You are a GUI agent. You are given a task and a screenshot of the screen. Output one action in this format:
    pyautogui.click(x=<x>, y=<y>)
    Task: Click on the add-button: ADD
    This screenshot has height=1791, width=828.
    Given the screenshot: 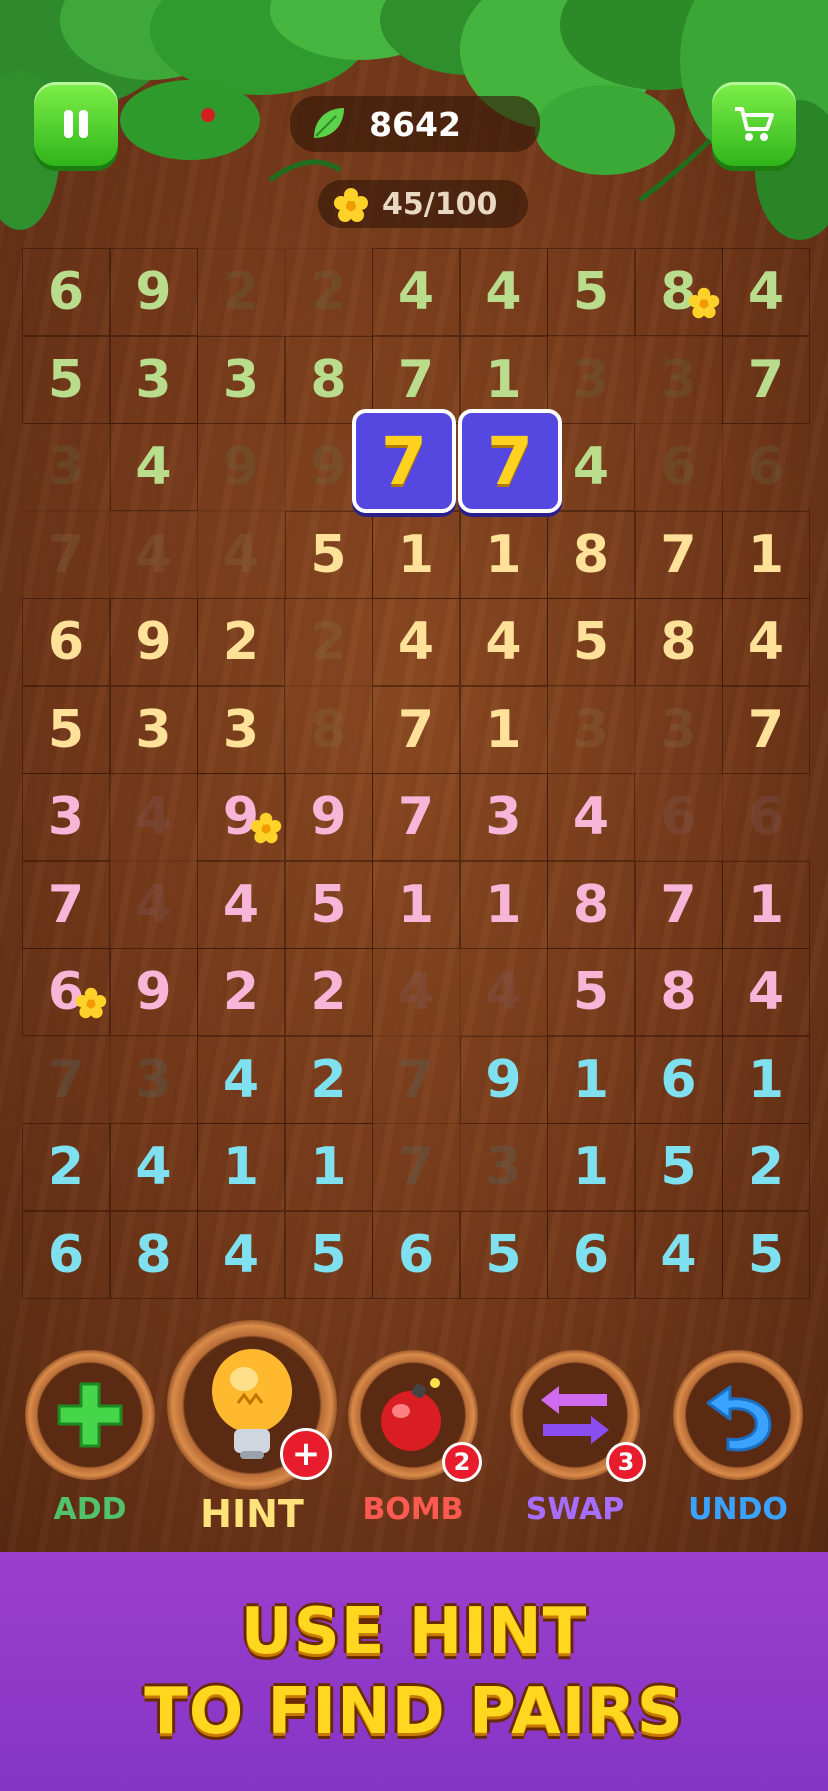 What is the action you would take?
    pyautogui.click(x=90, y=1430)
    